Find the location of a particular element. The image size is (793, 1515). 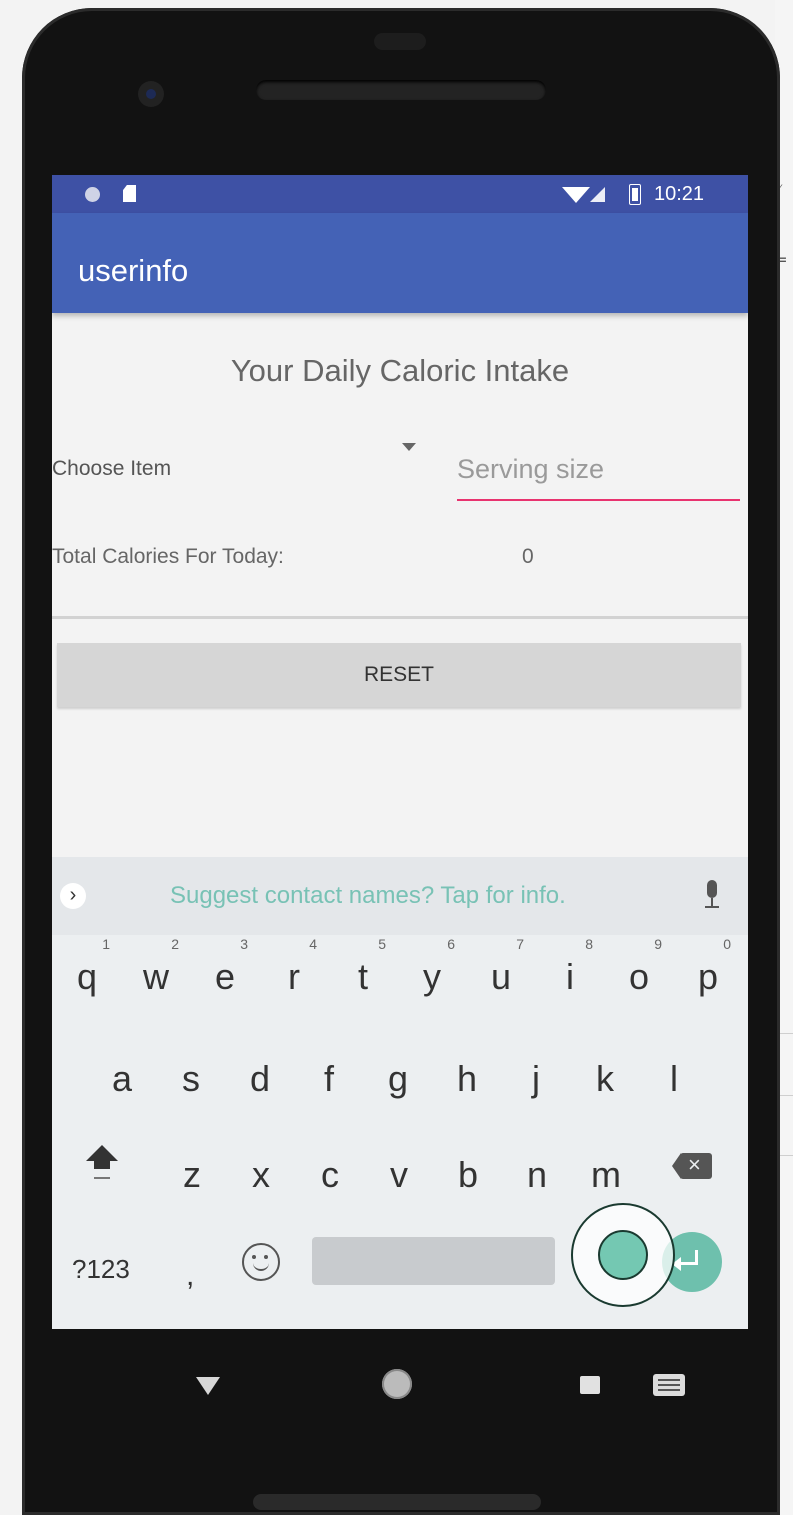

key-f: f is located at coordinates (329, 1079).